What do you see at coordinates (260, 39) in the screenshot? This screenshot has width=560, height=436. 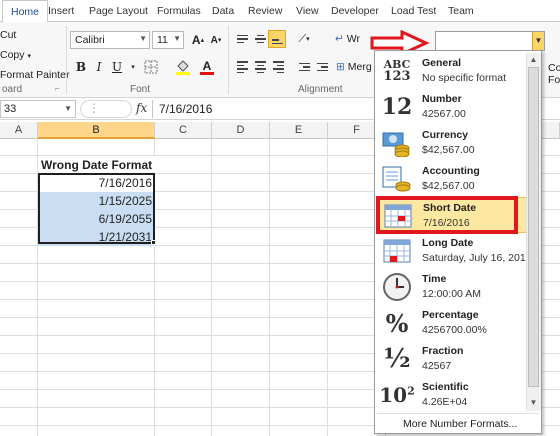 I see `align-middle-button` at bounding box center [260, 39].